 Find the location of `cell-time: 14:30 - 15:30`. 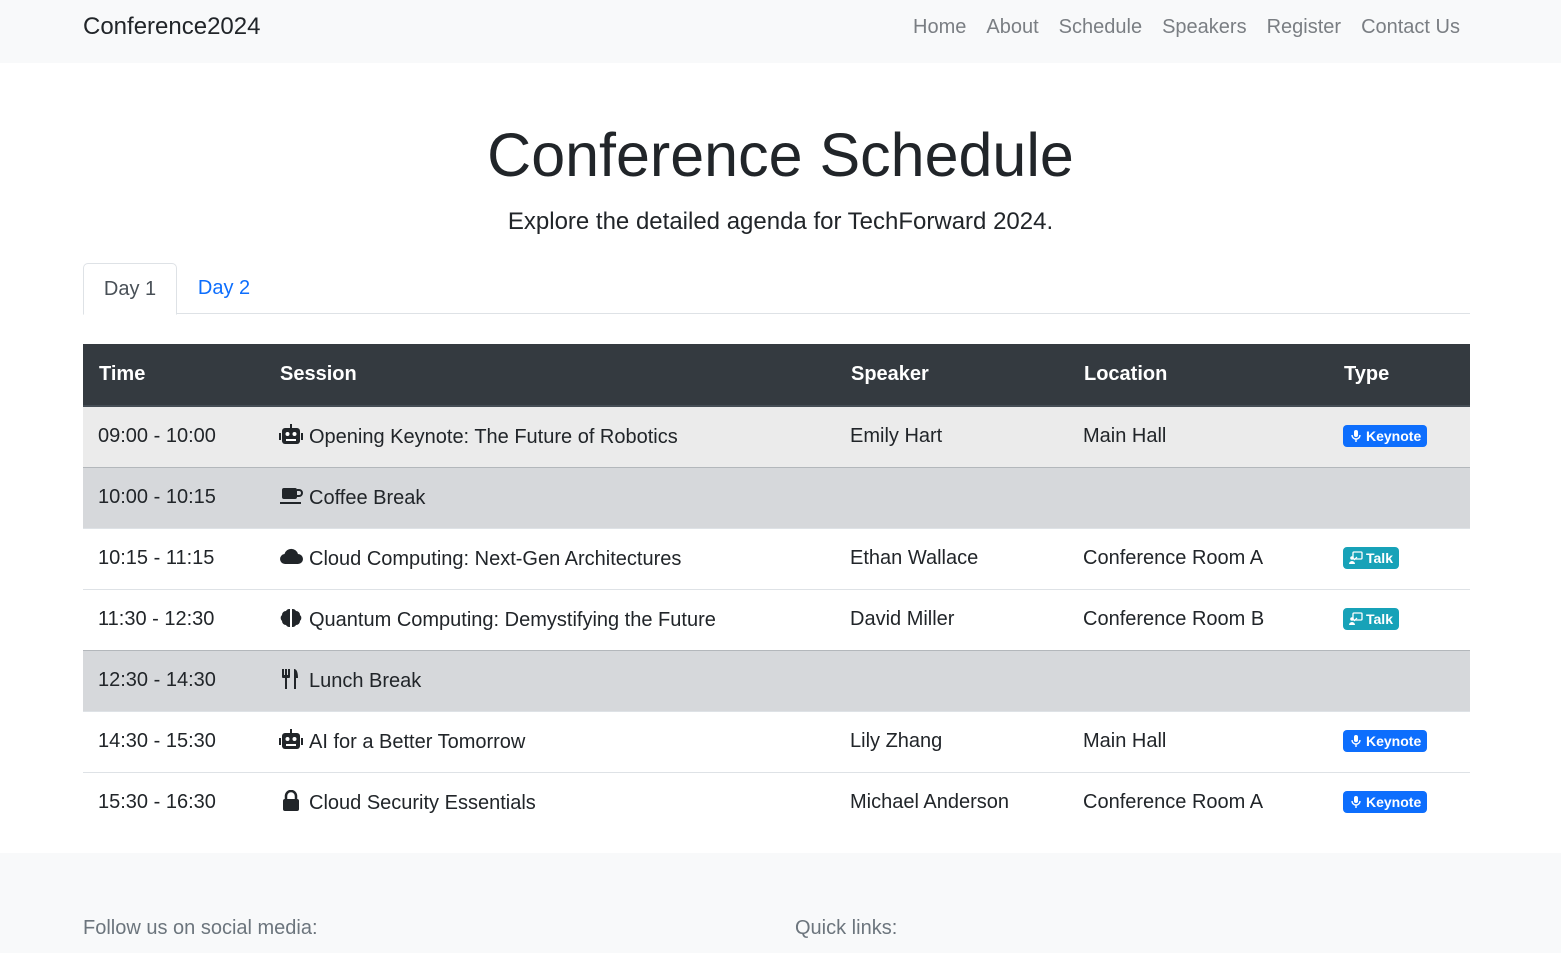

cell-time: 14:30 - 15:30 is located at coordinates (173, 741).